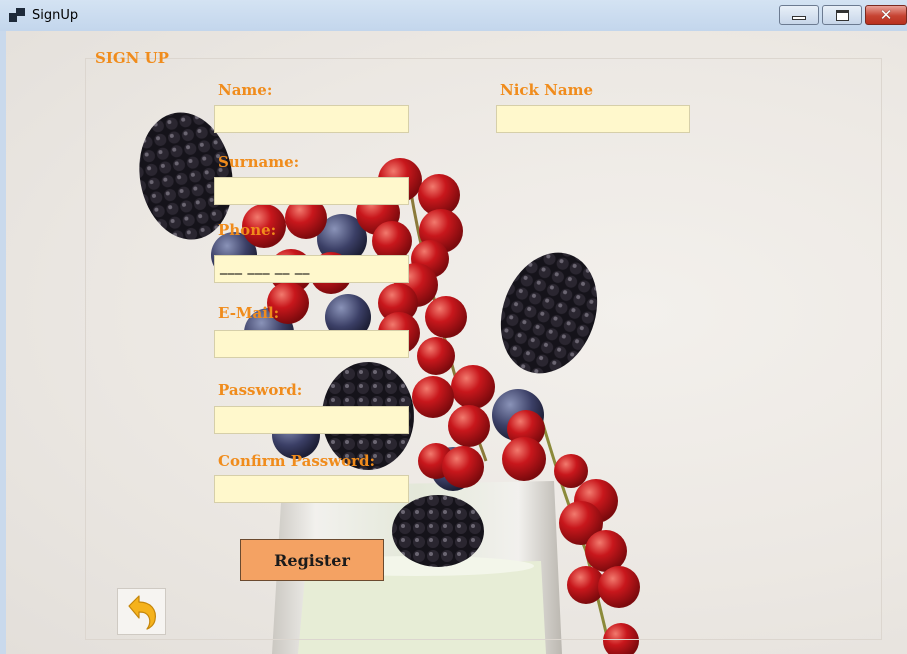 Image resolution: width=907 pixels, height=654 pixels. Describe the element at coordinates (311, 119) in the screenshot. I see `name-input` at that location.